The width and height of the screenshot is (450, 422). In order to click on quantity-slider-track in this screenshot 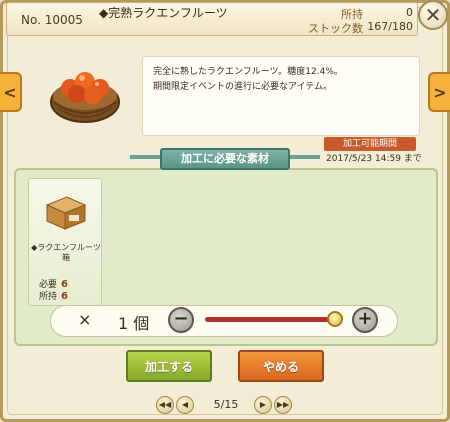, I will do `click(272, 319)`.